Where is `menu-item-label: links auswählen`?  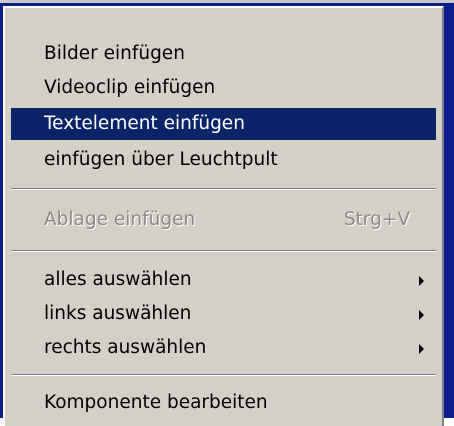
menu-item-label: links auswählen is located at coordinates (118, 313).